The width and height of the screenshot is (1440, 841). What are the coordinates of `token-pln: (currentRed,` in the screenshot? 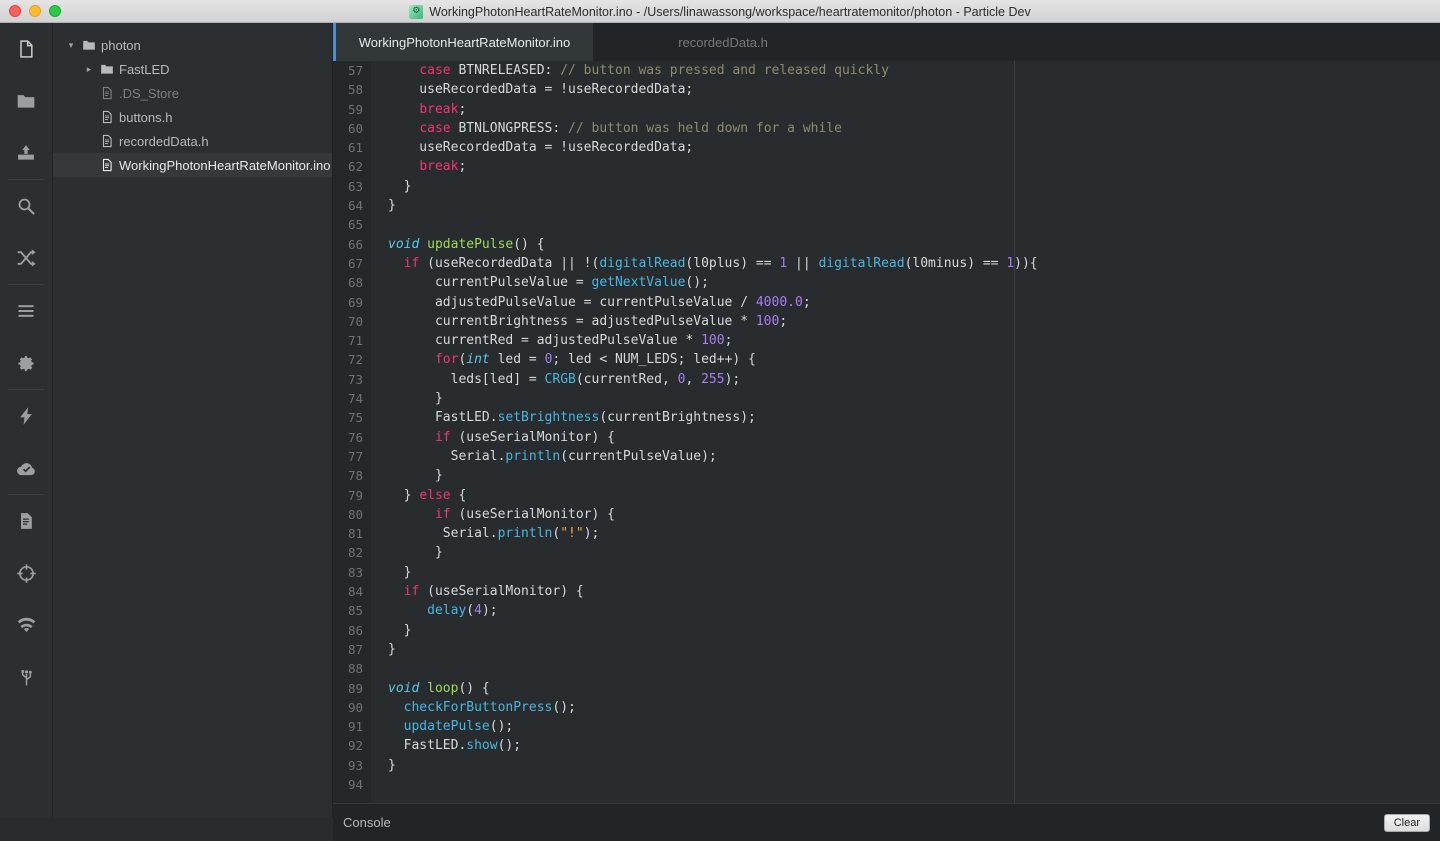 It's located at (626, 379).